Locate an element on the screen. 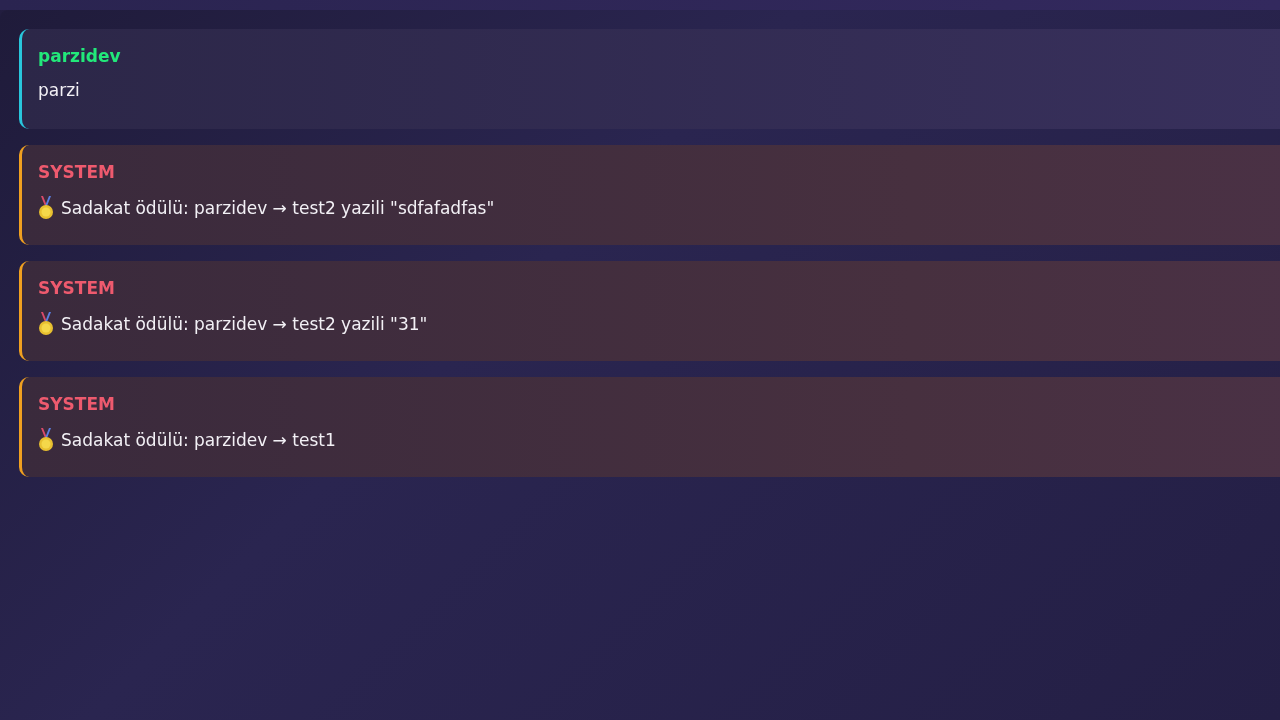 This screenshot has height=720, width=1280. message-text: Sadakat ödülü: parzidev → test1 is located at coordinates (198, 440).